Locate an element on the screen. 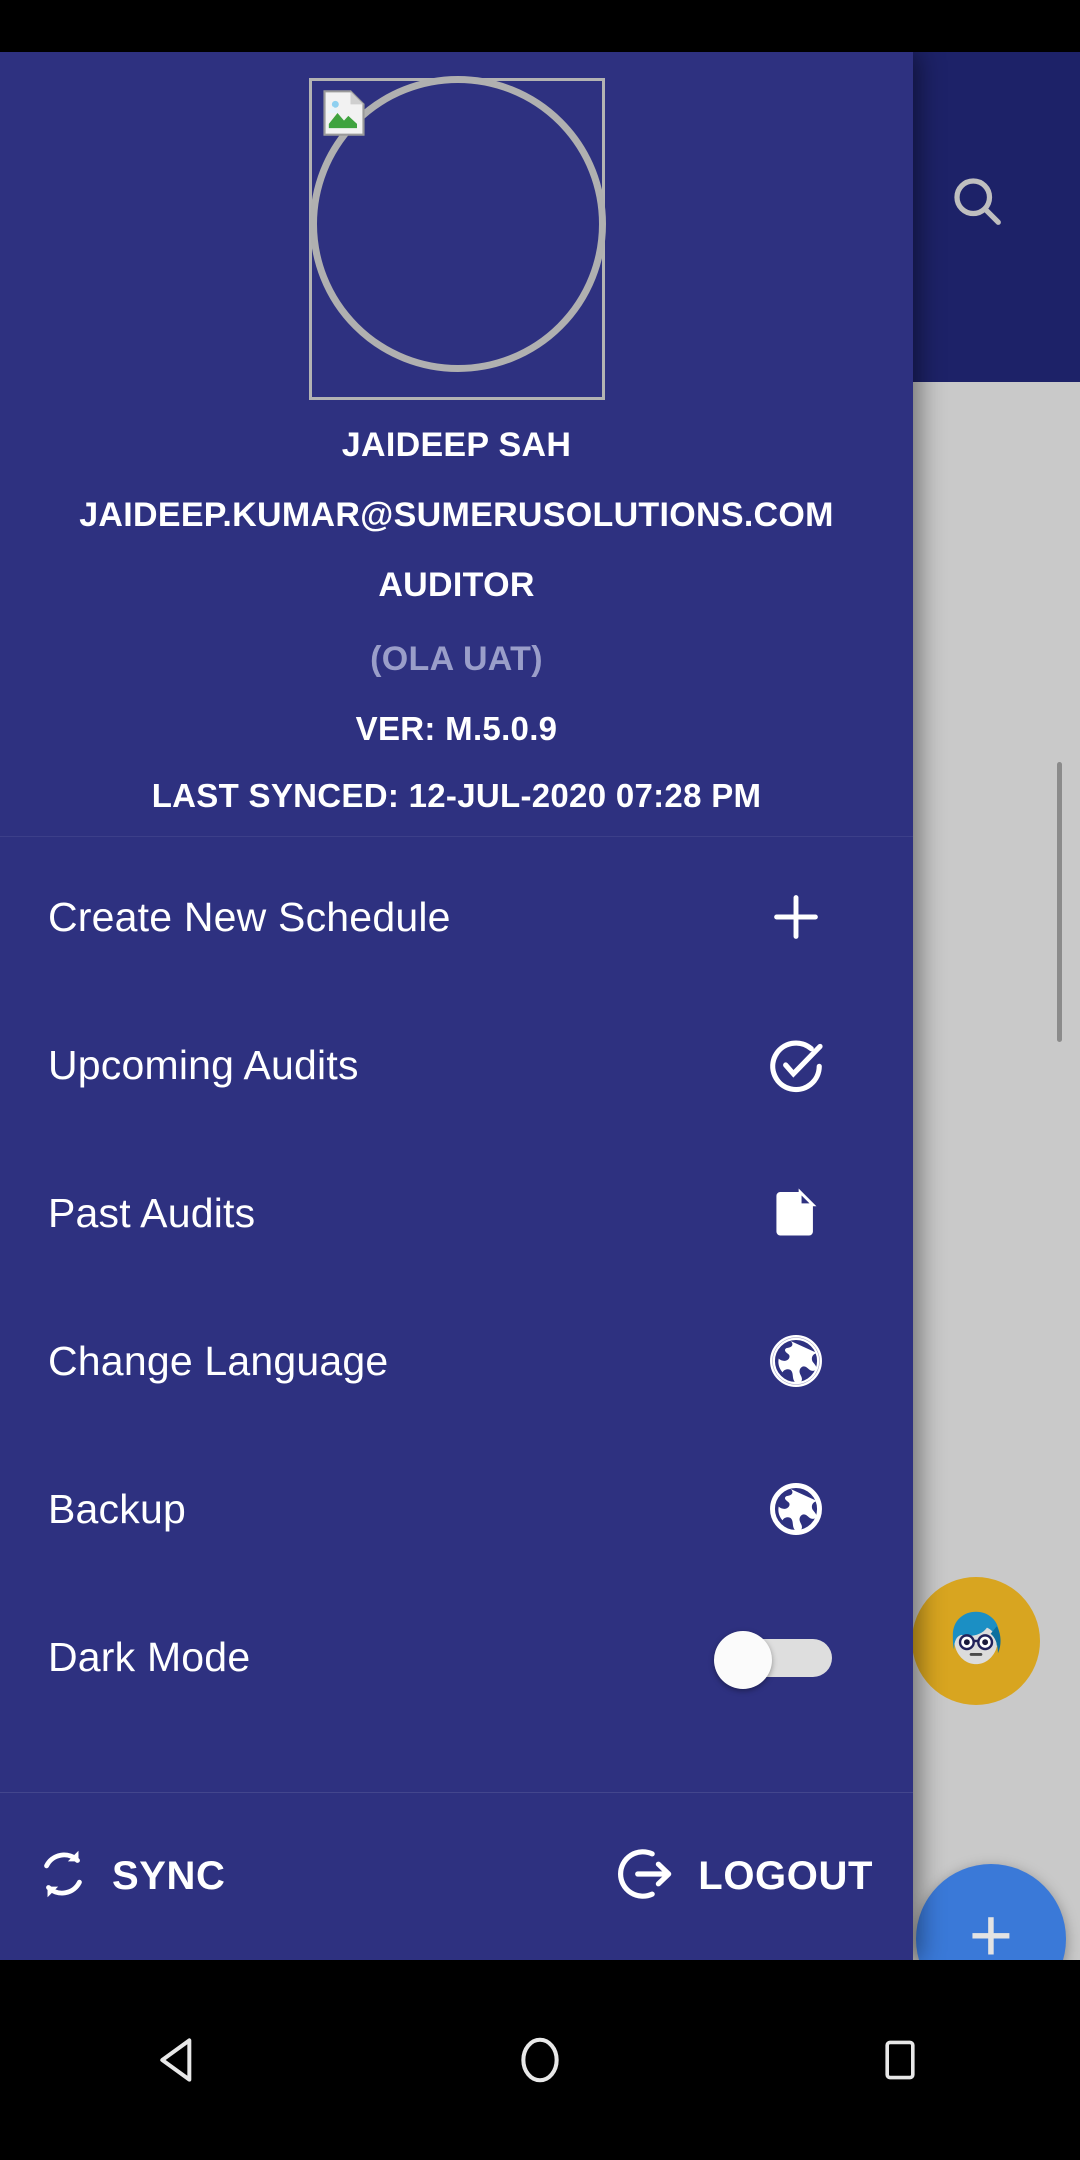  toggle-switch is located at coordinates (773, 1660).